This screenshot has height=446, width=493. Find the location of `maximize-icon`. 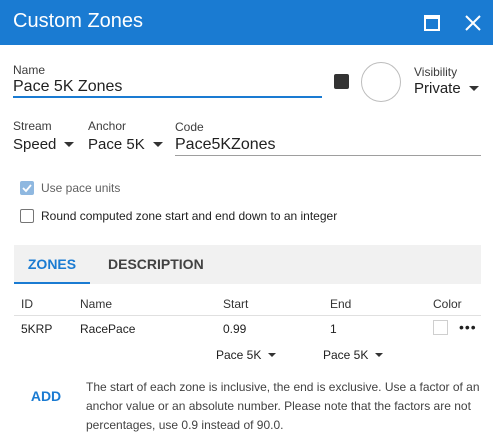

maximize-icon is located at coordinates (432, 23).